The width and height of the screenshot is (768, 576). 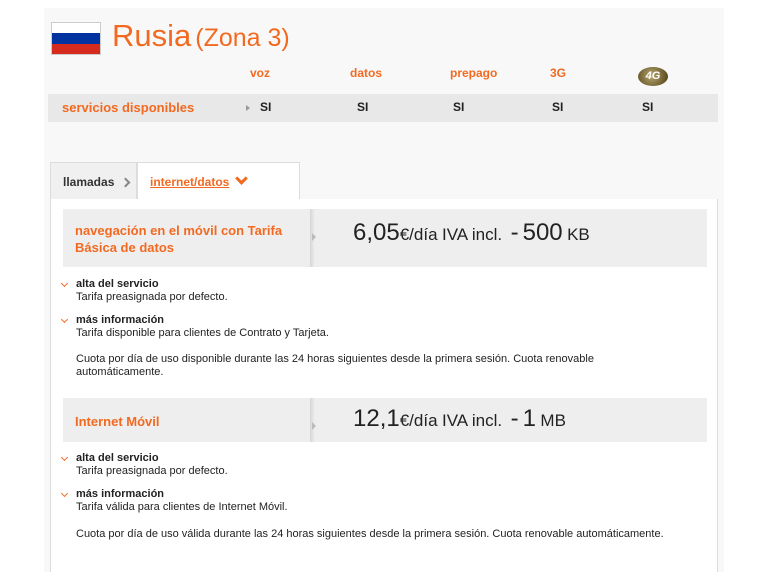 What do you see at coordinates (152, 35) in the screenshot?
I see `country-name: Rusia` at bounding box center [152, 35].